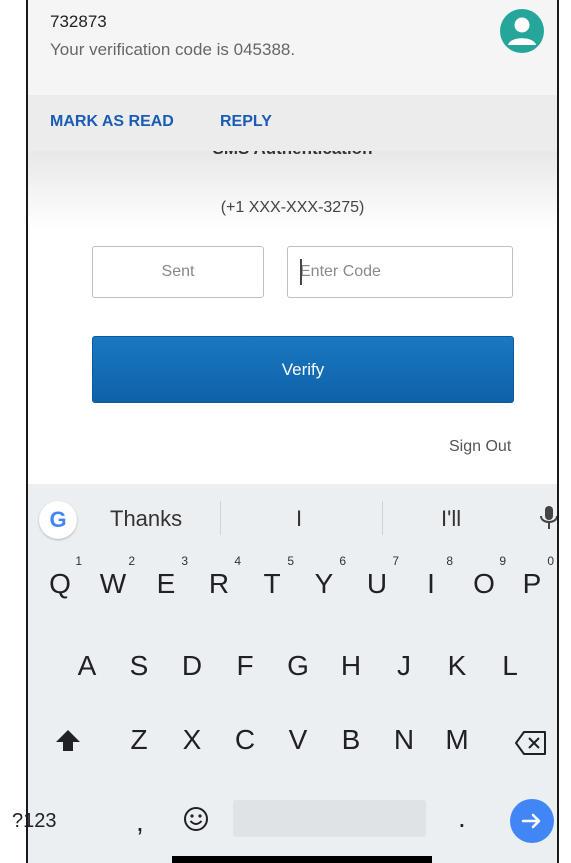 This screenshot has height=863, width=571. What do you see at coordinates (532, 821) in the screenshot?
I see `arrow-right-icon` at bounding box center [532, 821].